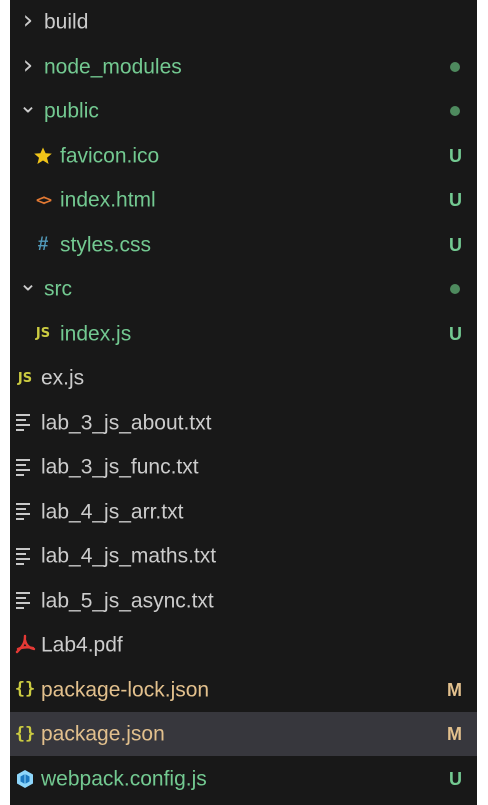 The height and width of the screenshot is (805, 488). What do you see at coordinates (243, 512) in the screenshot?
I see `tree-file-row: lab_4_js_arr.txt` at bounding box center [243, 512].